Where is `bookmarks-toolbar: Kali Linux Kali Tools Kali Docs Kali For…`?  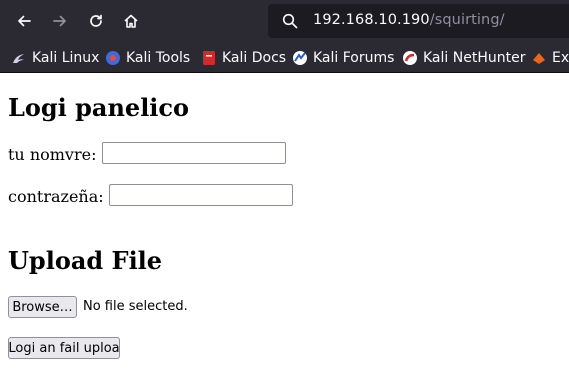 bookmarks-toolbar: Kali Linux Kali Tools Kali Docs Kali For… is located at coordinates (284, 58).